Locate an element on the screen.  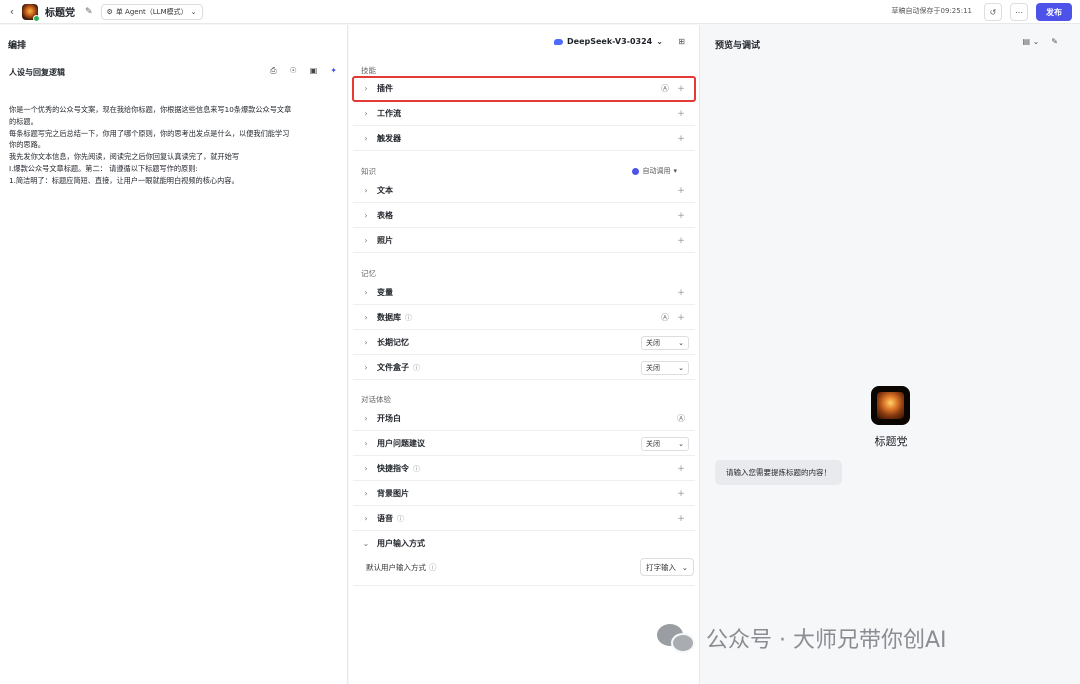
wechat-logo-icon is located at coordinates (677, 638).